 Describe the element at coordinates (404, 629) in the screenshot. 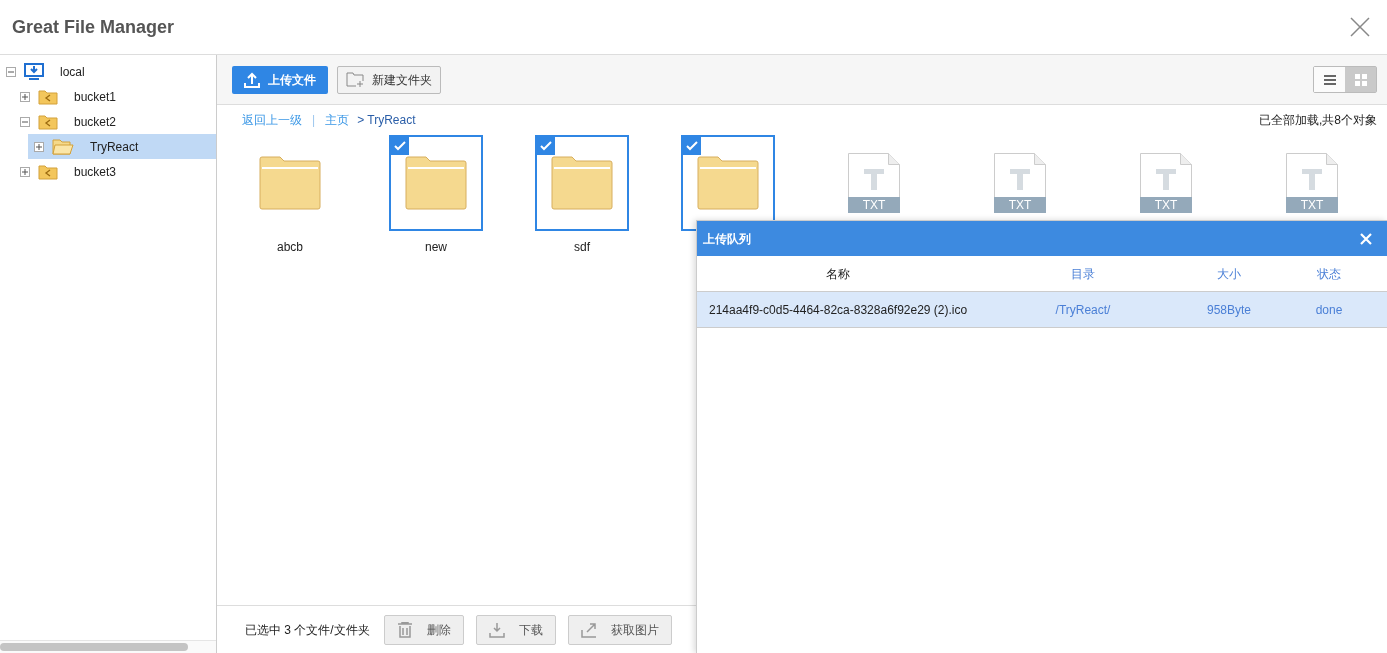

I see `trash-icon` at that location.